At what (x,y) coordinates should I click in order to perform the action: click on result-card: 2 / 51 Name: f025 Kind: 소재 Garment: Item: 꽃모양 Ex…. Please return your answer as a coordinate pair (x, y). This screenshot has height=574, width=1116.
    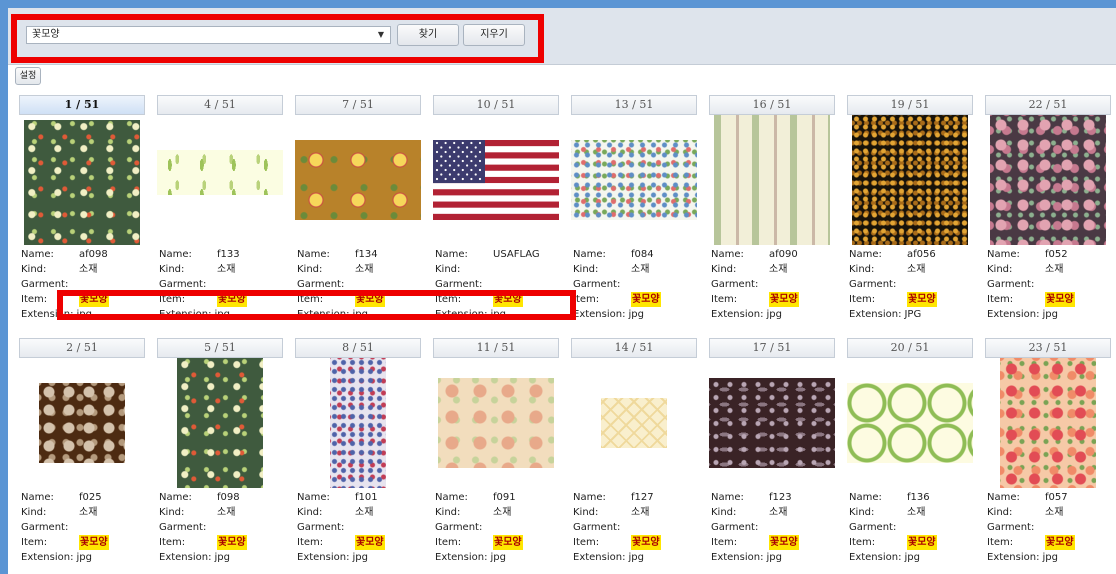
    Looking at the image, I should click on (82, 454).